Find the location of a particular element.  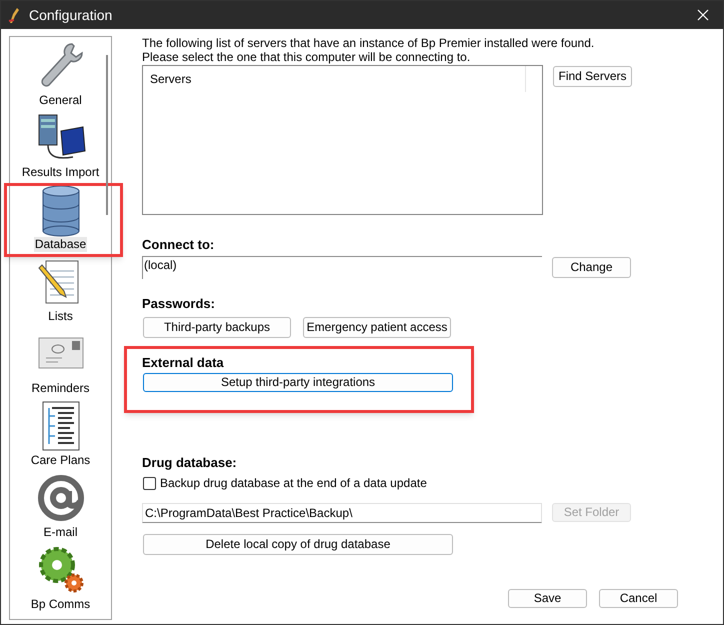

gears-icon is located at coordinates (60, 570).